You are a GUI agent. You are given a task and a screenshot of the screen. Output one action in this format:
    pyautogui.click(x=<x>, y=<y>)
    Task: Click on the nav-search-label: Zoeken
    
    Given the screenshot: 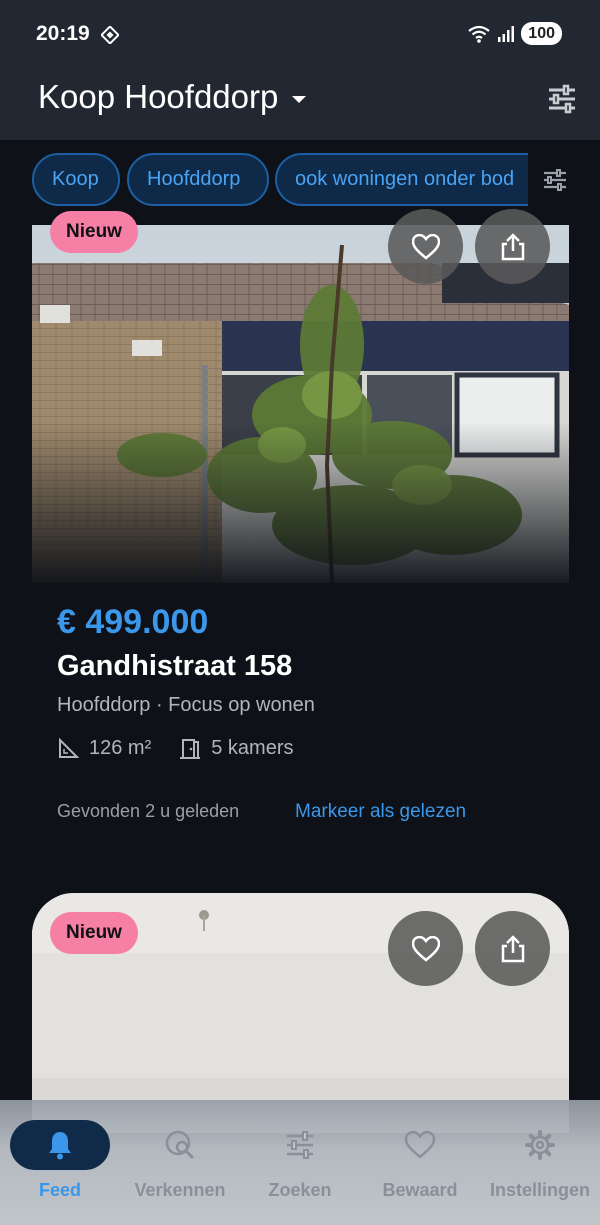 What is the action you would take?
    pyautogui.click(x=300, y=1190)
    